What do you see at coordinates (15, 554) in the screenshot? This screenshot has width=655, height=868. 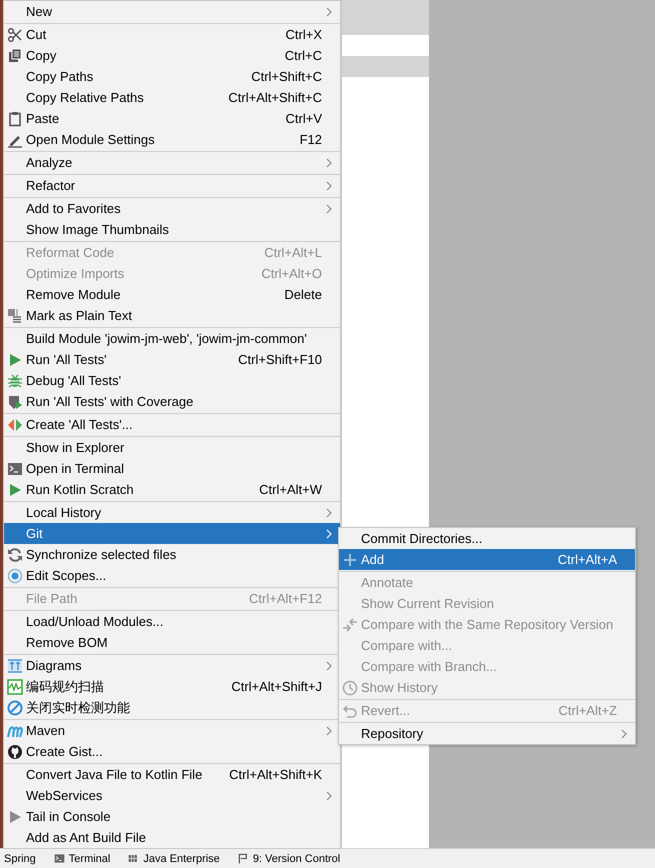 I see `sync-icon` at bounding box center [15, 554].